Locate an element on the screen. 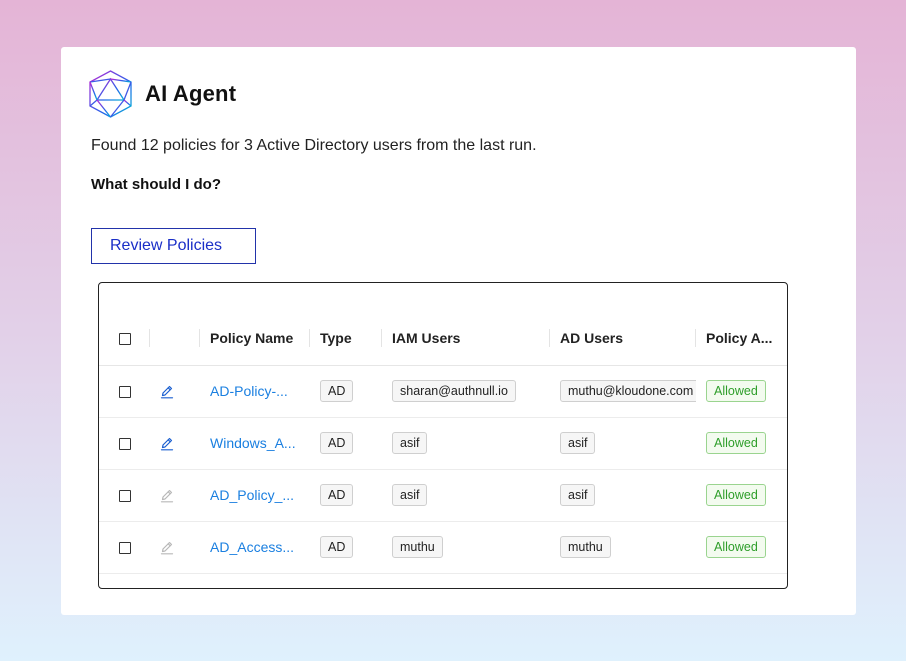 The height and width of the screenshot is (661, 906). iam-user-tag: muthu is located at coordinates (417, 547).